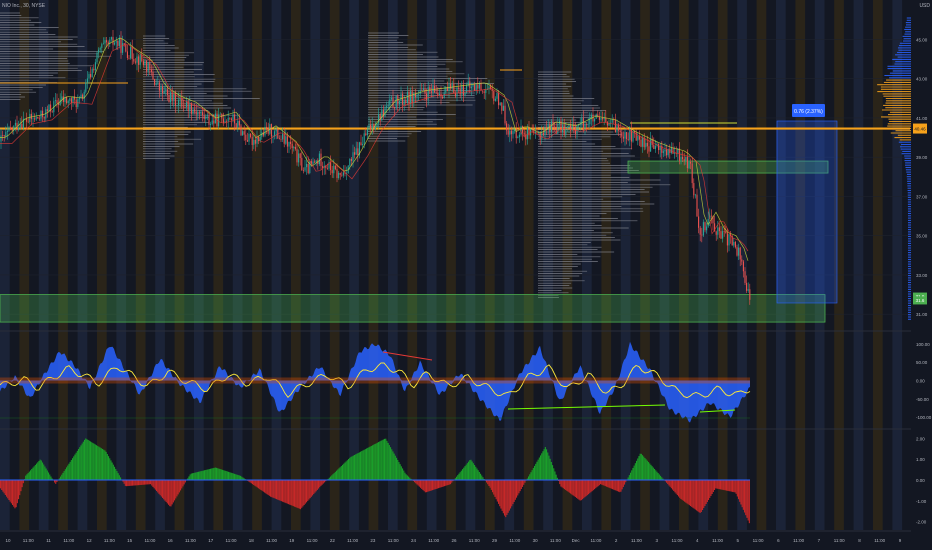  What do you see at coordinates (375, 380) in the screenshot?
I see `oscillator-zero-band` at bounding box center [375, 380].